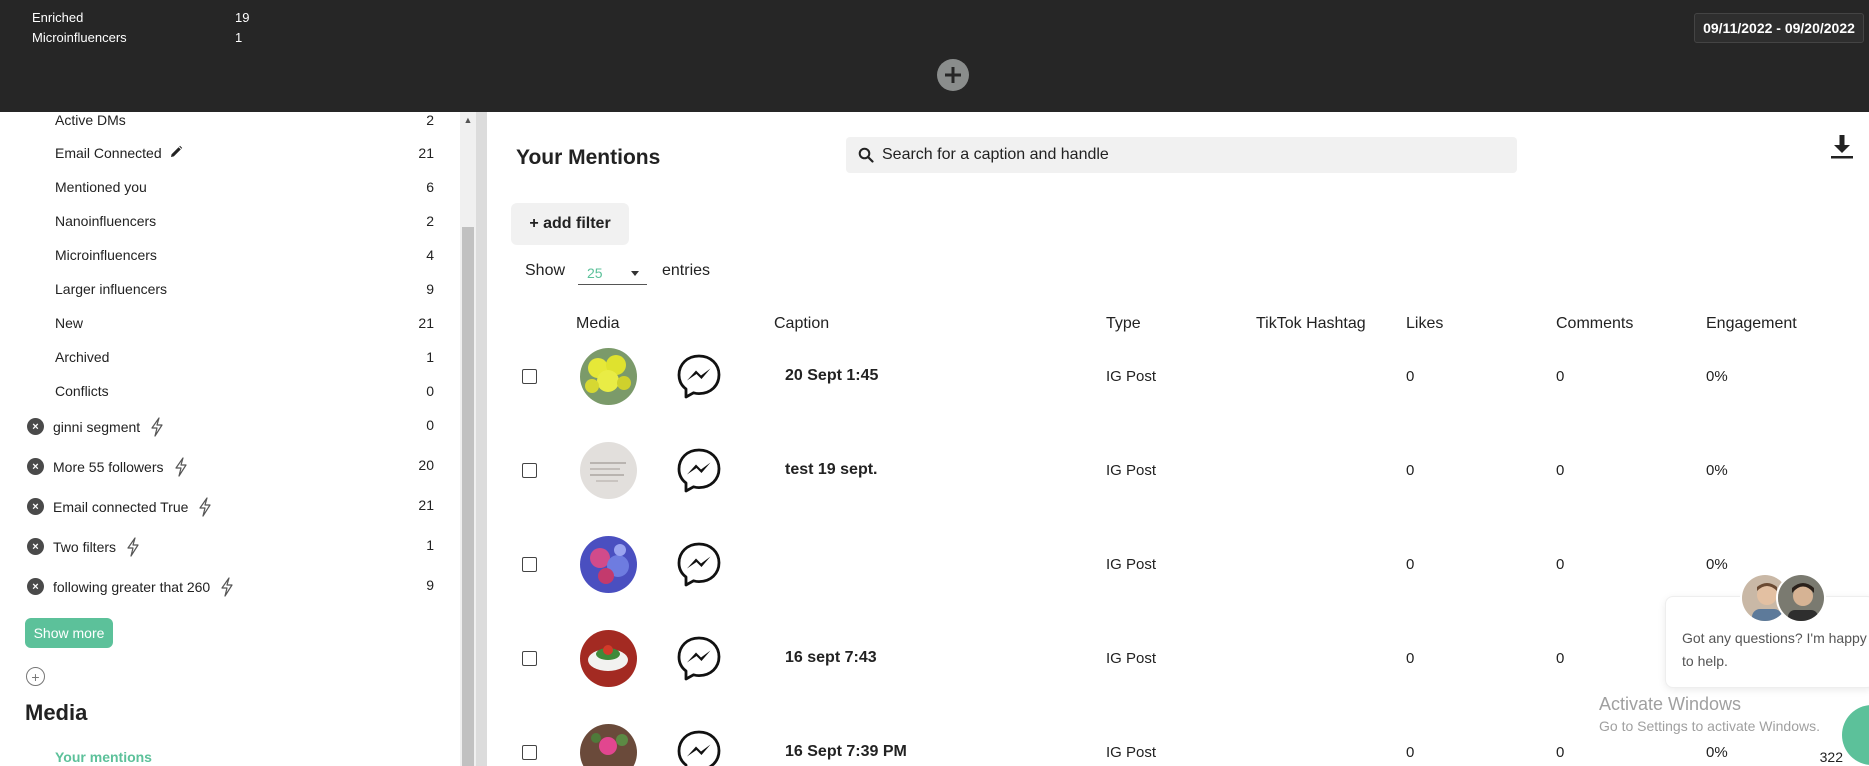  Describe the element at coordinates (1311, 324) in the screenshot. I see `column-header-tiktok-hashtag: TikTok Hashtag` at that location.